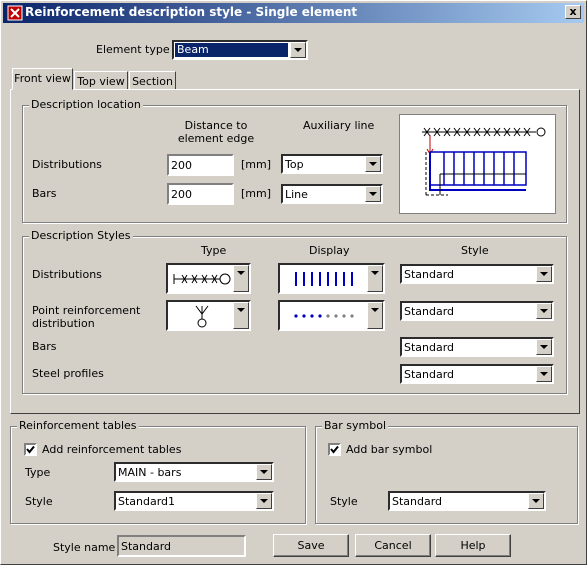 Image resolution: width=587 pixels, height=565 pixels. What do you see at coordinates (67, 274) in the screenshot?
I see `distributions-style-label: Distributions` at bounding box center [67, 274].